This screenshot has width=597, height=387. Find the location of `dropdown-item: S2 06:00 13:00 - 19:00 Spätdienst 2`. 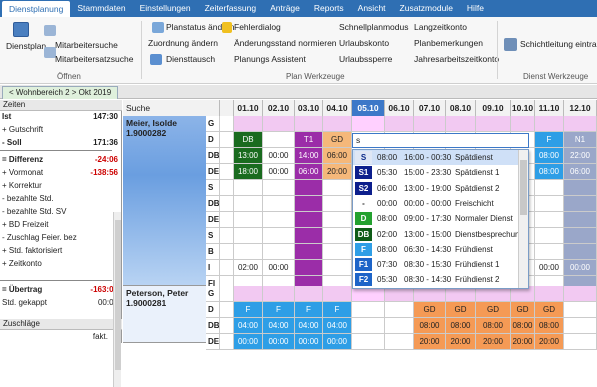

dropdown-item: S2 06:00 13:00 - 19:00 Spätdienst 2 is located at coordinates (436, 188).